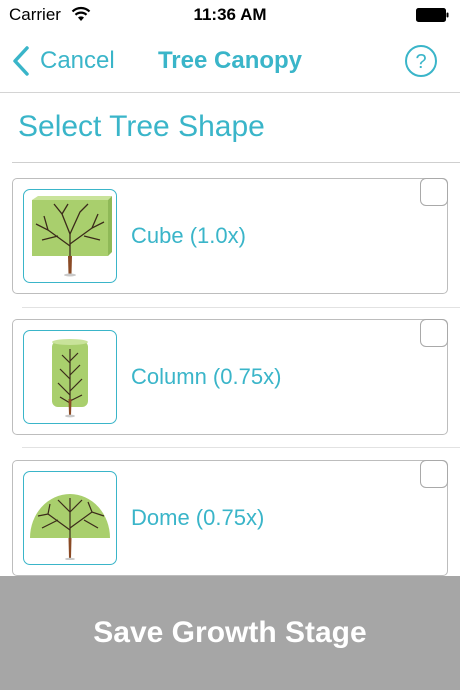 The image size is (460, 690). I want to click on shape-label: Dome (0.75x), so click(198, 517).